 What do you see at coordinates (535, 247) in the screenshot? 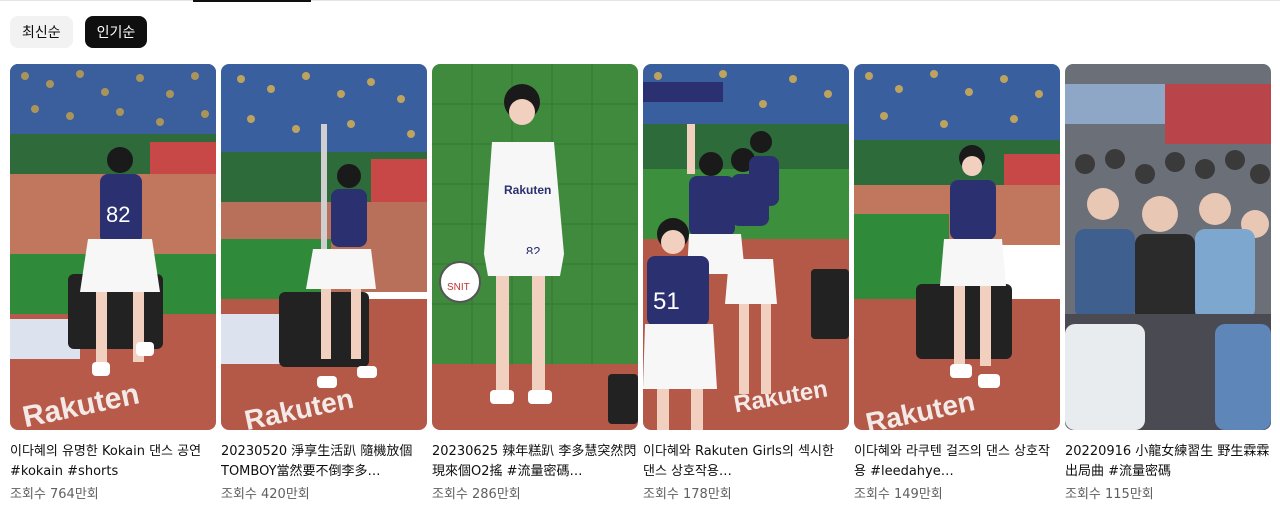
I see `short-thumbnail: Rakuten 82 SNIT` at bounding box center [535, 247].